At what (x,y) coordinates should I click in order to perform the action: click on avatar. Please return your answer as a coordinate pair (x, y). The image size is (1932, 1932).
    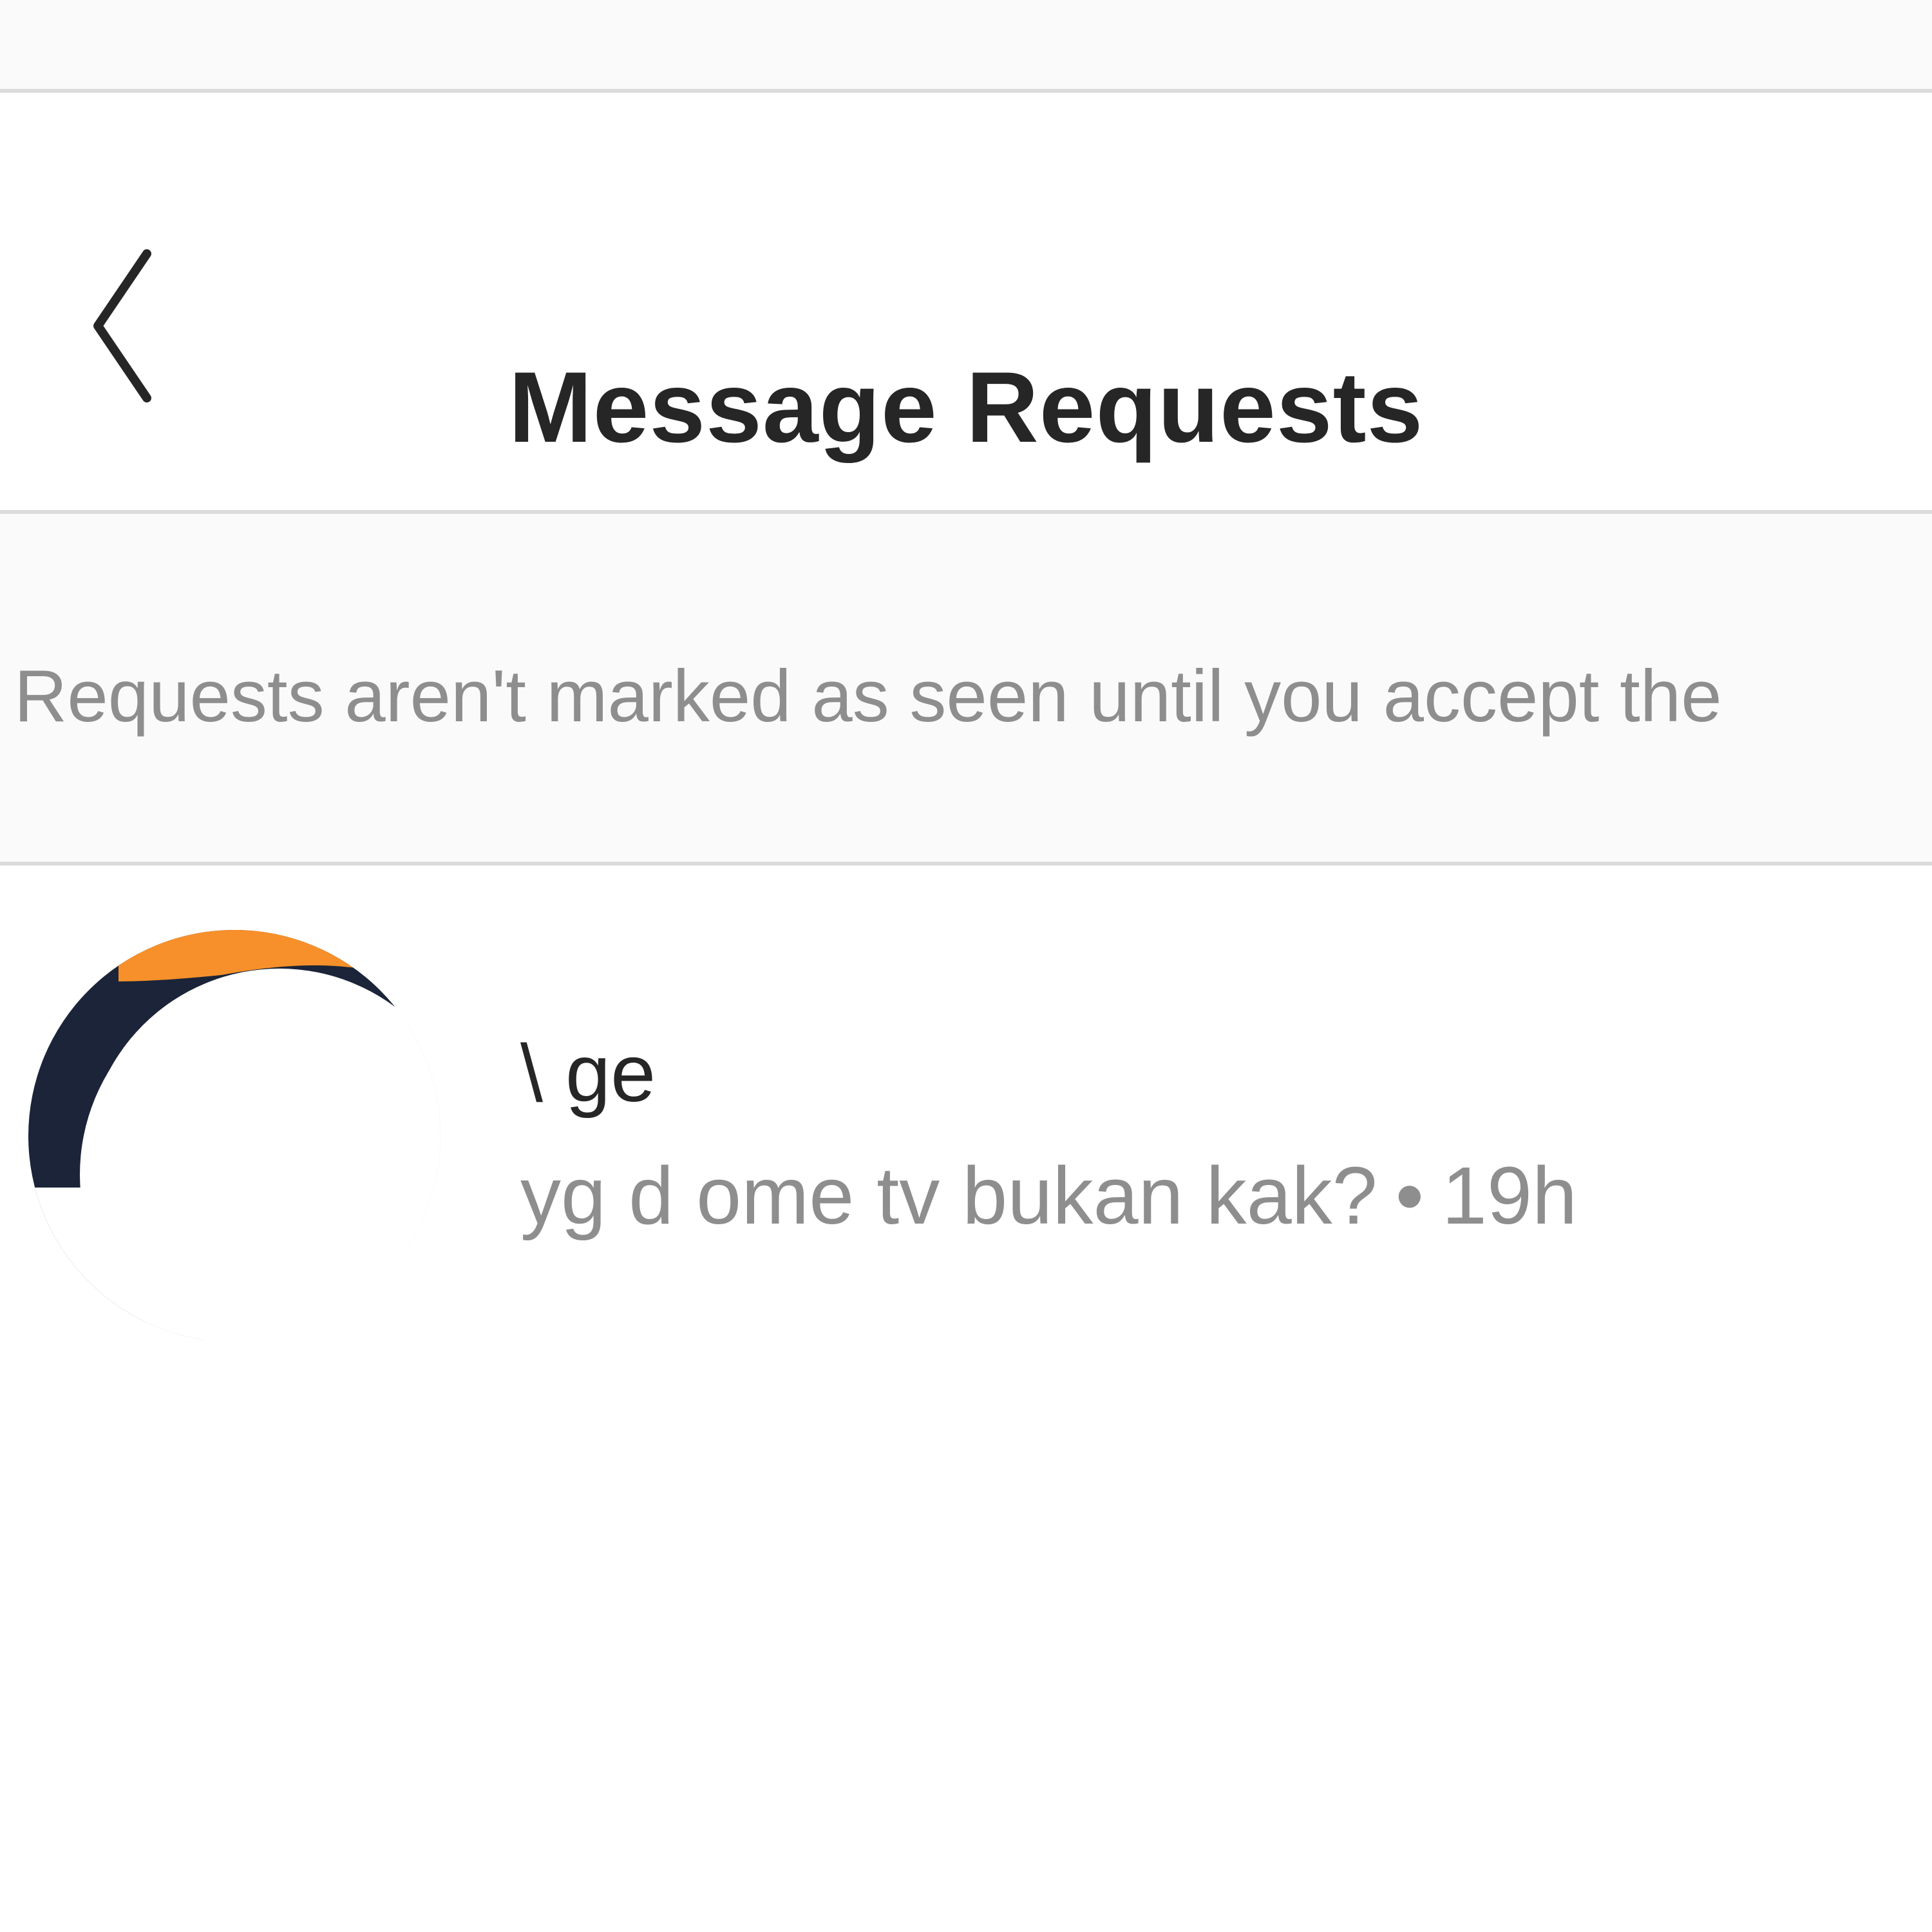
    Looking at the image, I should click on (234, 1136).